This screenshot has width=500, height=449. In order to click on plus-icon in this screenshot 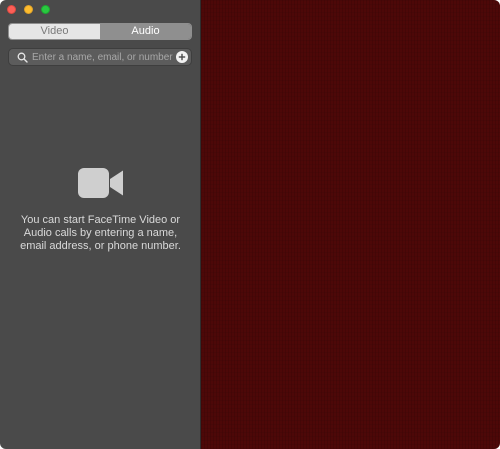, I will do `click(182, 57)`.